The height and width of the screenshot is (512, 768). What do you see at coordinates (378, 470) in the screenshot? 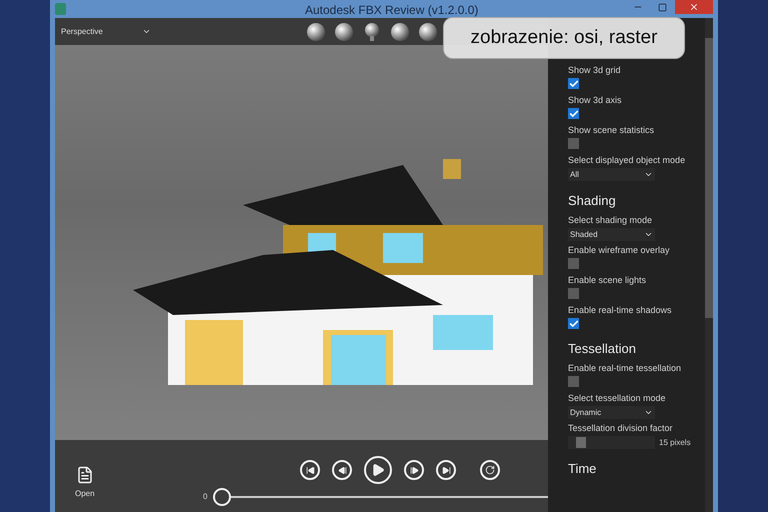
I see `play-icon` at bounding box center [378, 470].